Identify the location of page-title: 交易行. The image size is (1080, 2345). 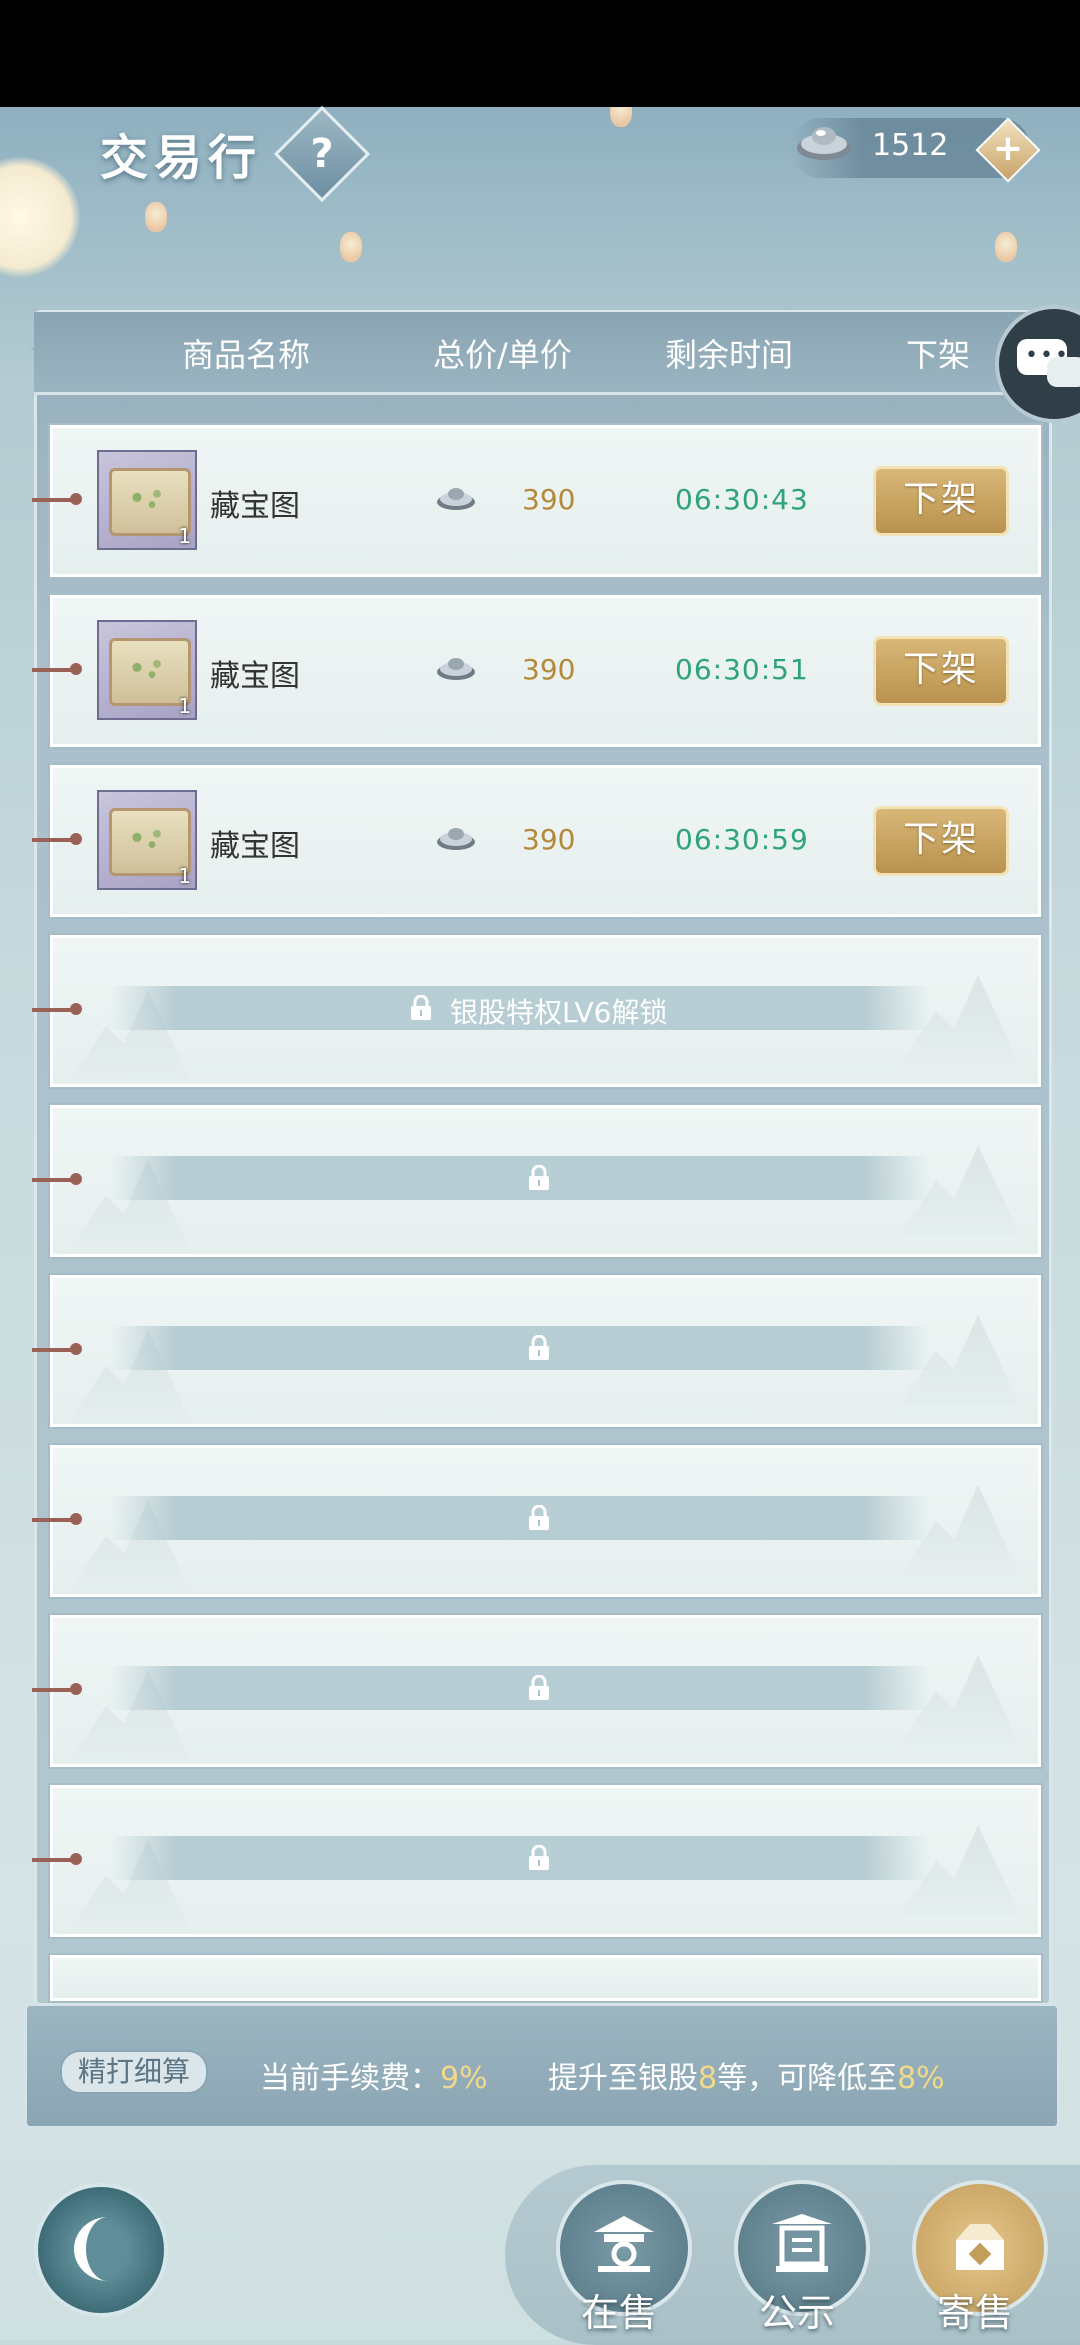
(181, 158).